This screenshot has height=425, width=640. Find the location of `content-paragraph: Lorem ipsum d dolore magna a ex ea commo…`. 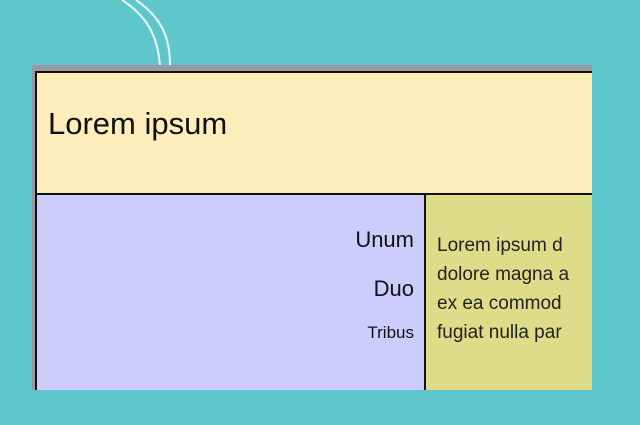

content-paragraph: Lorem ipsum d dolore magna a ex ea commo… is located at coordinates (514, 289).